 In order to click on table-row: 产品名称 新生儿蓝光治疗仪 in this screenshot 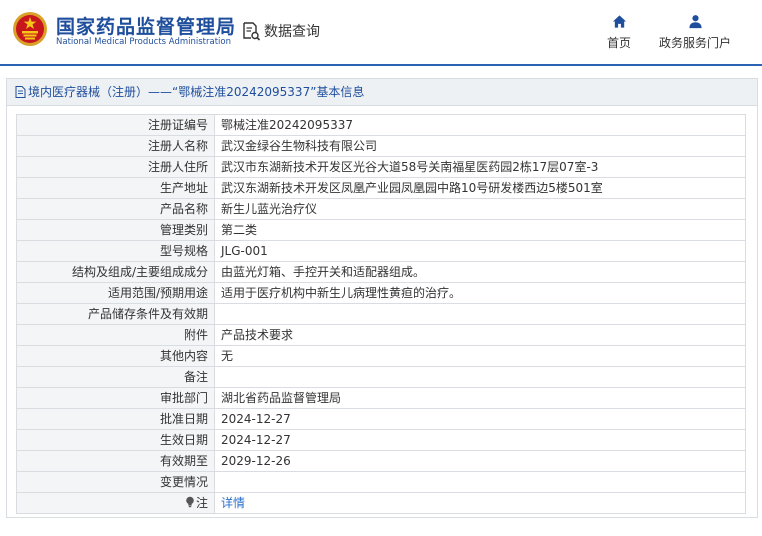, I will do `click(381, 209)`.